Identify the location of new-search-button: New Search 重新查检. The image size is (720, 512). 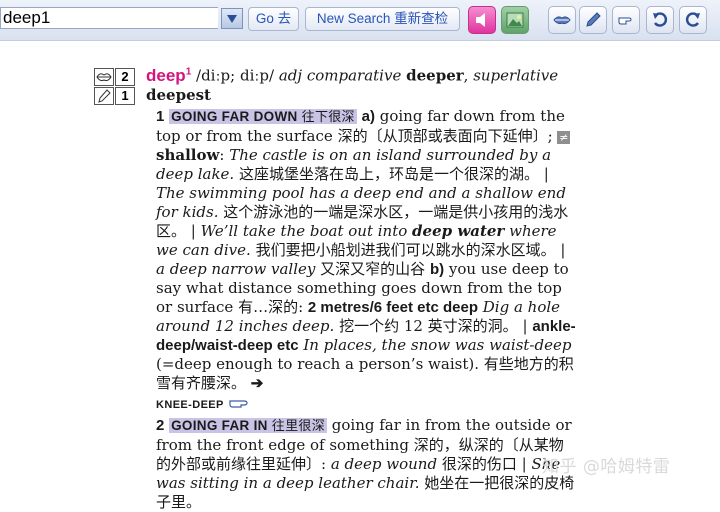
(382, 19).